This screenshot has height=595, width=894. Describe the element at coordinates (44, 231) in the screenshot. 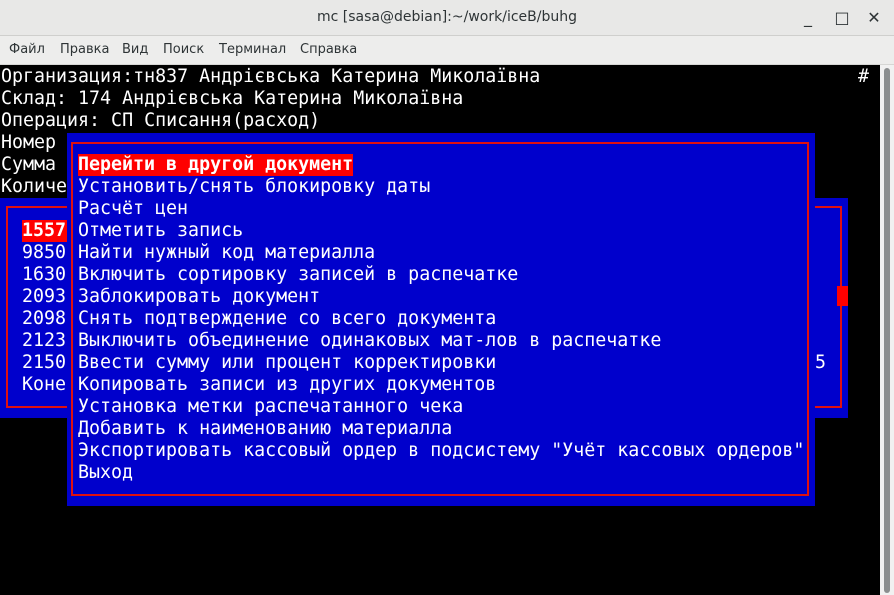

I see `table-row: 1557` at that location.